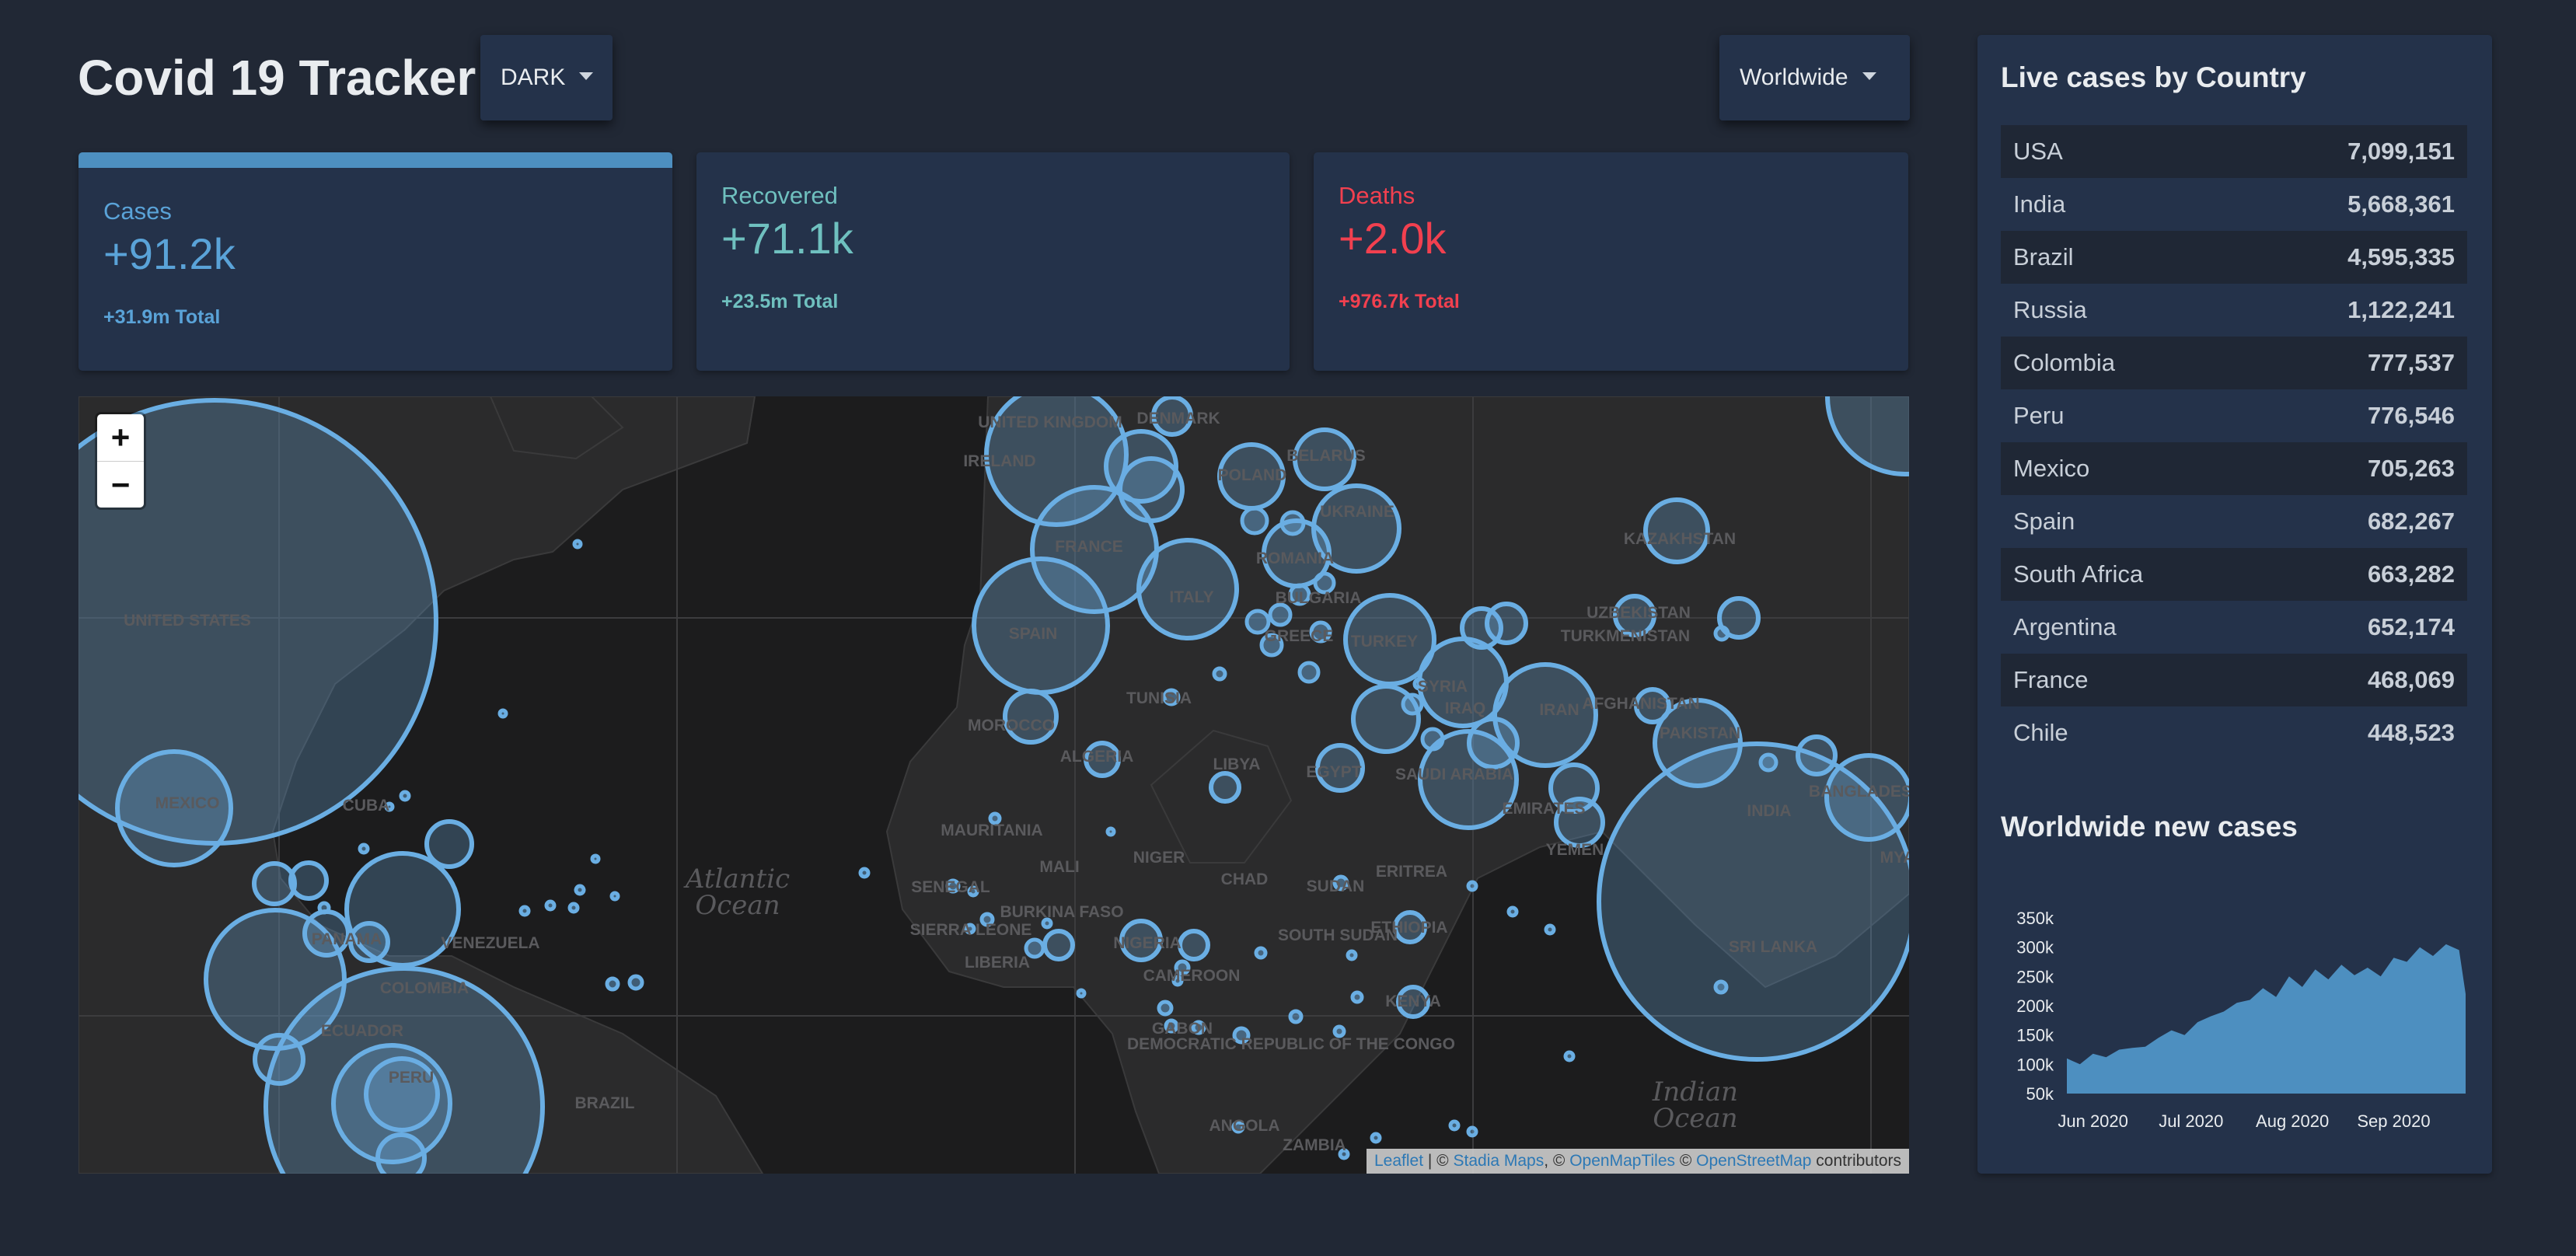 Image resolution: width=2576 pixels, height=1256 pixels. Describe the element at coordinates (1384, 642) in the screenshot. I see `map-label: TURKEY` at that location.